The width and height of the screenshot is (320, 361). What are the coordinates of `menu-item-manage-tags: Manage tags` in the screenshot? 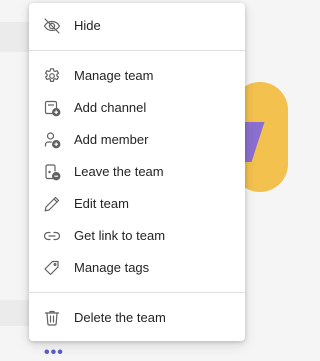 It's located at (137, 268).